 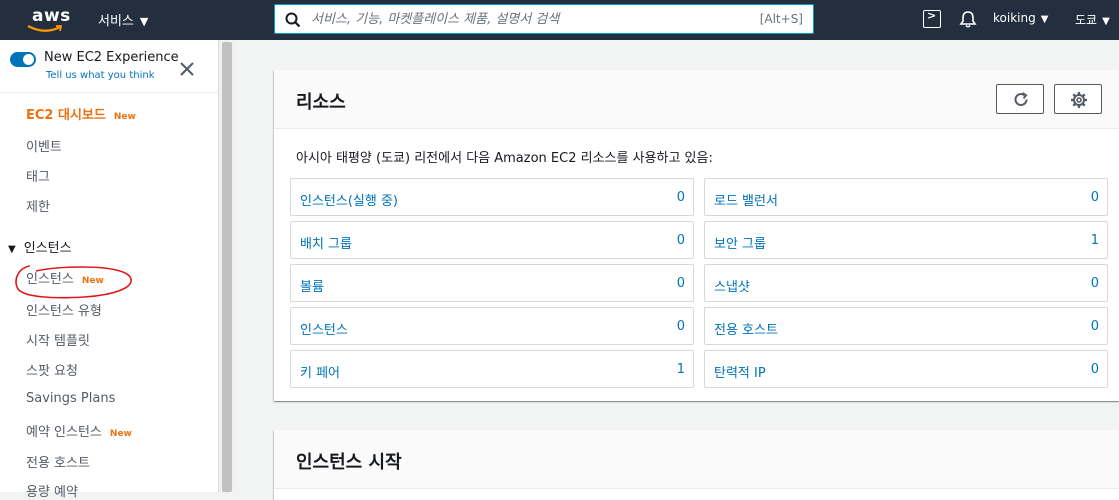 I want to click on sidebar-item-label: Savings Plans, so click(x=71, y=398).